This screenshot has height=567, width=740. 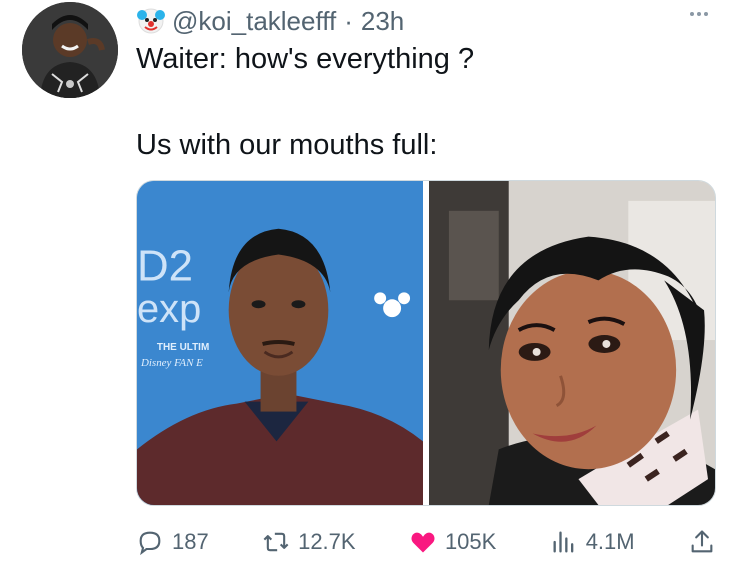 I want to click on reply-count: 187, so click(x=190, y=541).